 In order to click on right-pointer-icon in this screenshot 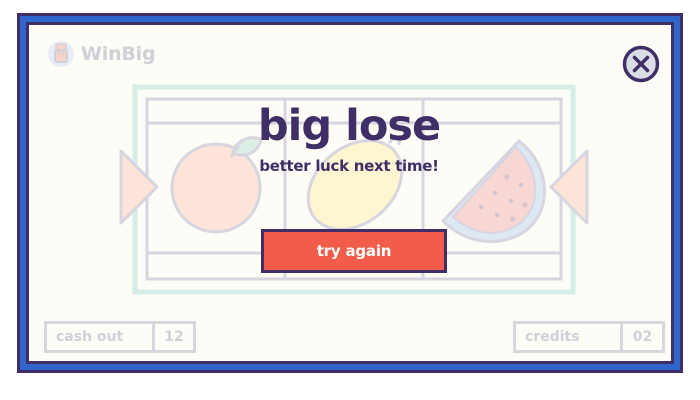, I will do `click(569, 187)`.